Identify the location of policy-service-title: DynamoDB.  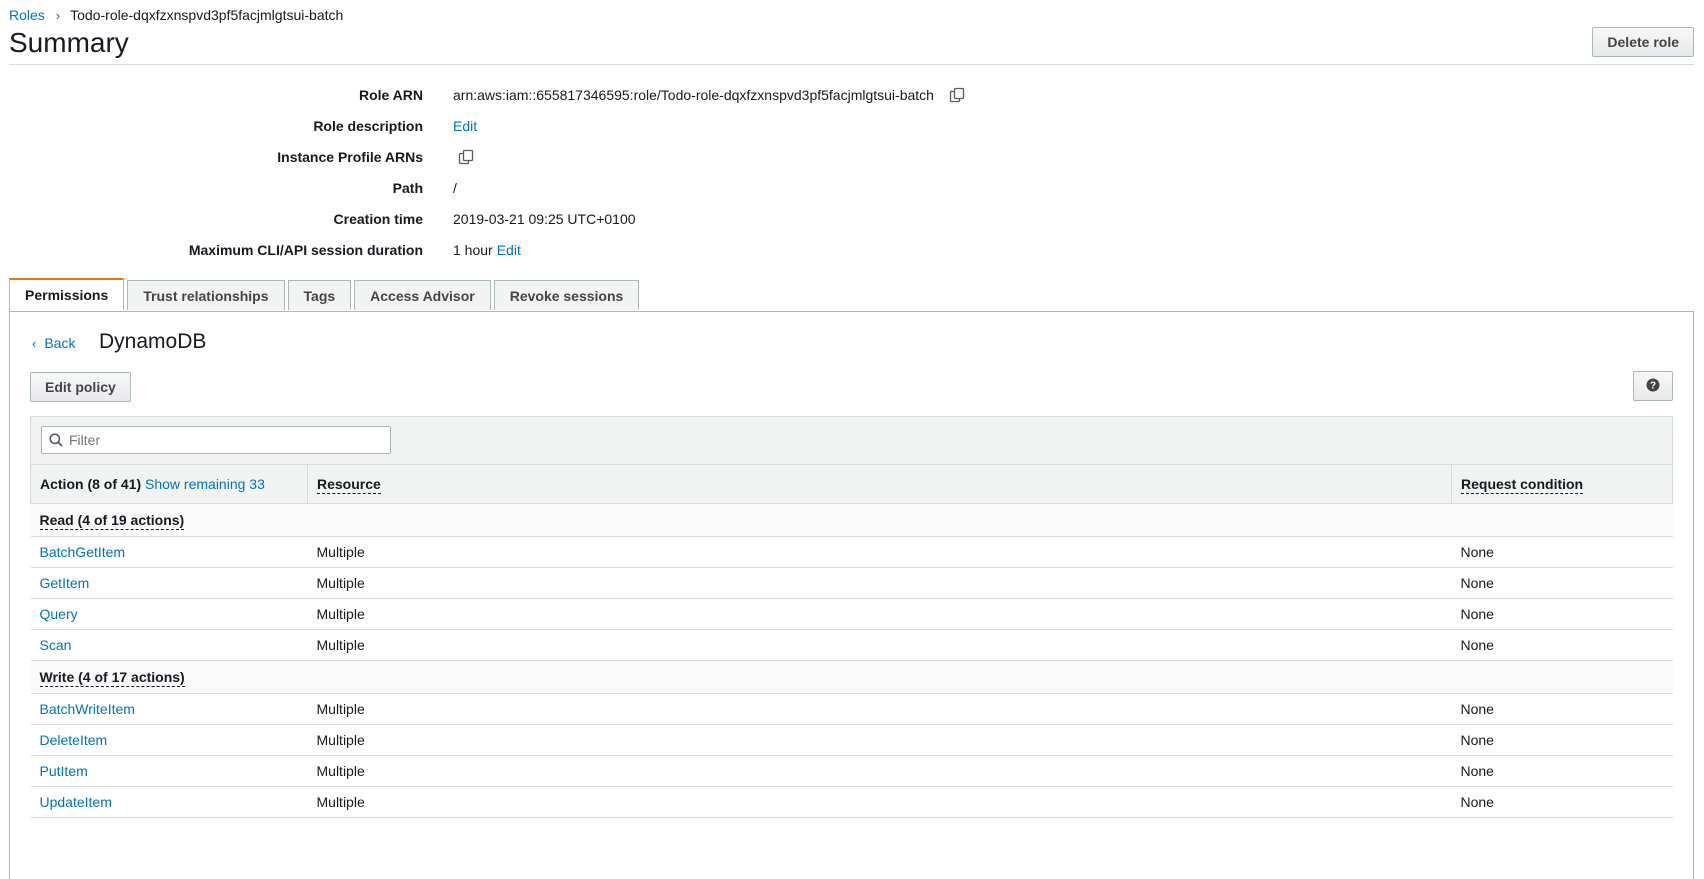
(153, 341).